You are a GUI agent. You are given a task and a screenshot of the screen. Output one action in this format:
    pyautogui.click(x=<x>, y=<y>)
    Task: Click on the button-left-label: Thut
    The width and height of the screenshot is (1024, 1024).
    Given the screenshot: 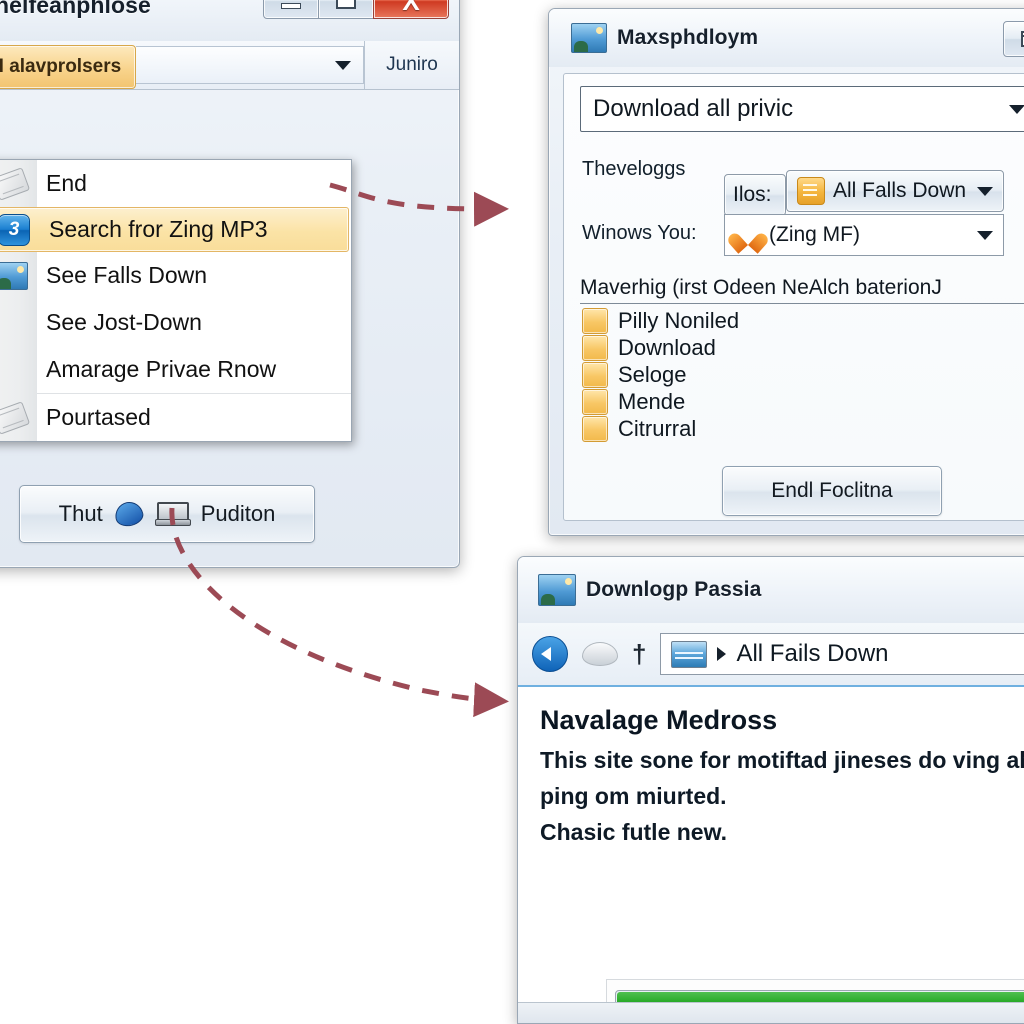 What is the action you would take?
    pyautogui.click(x=80, y=513)
    